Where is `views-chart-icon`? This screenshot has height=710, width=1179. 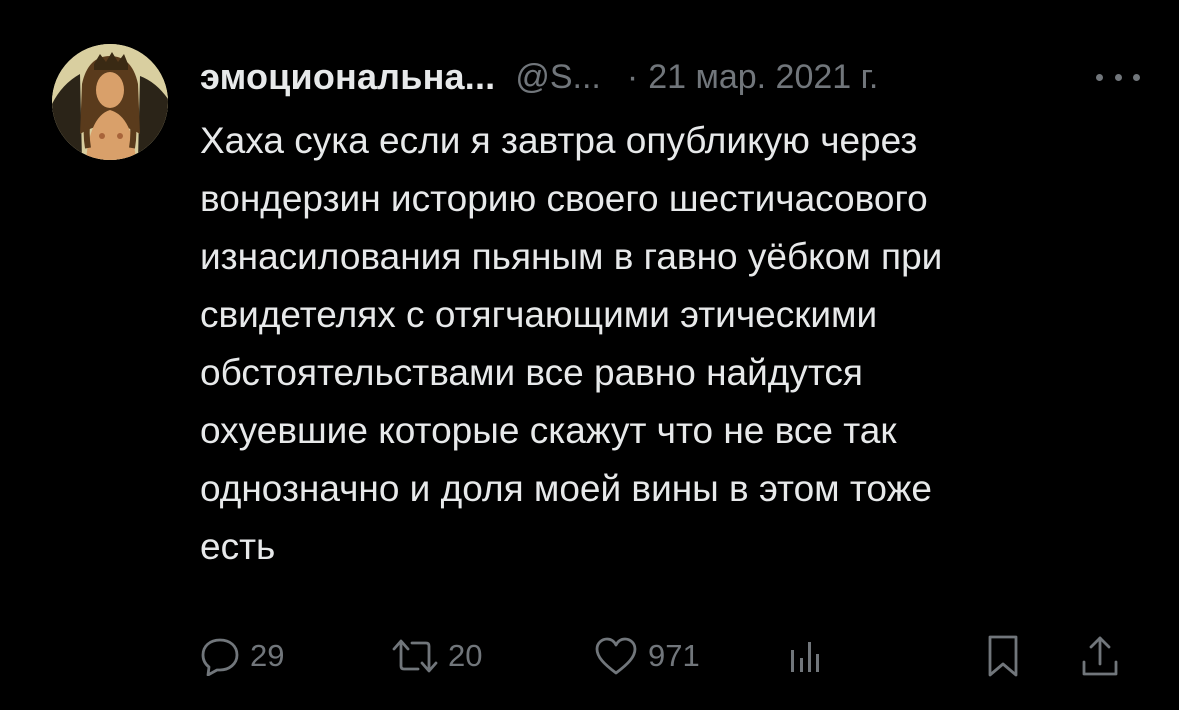
views-chart-icon is located at coordinates (805, 656).